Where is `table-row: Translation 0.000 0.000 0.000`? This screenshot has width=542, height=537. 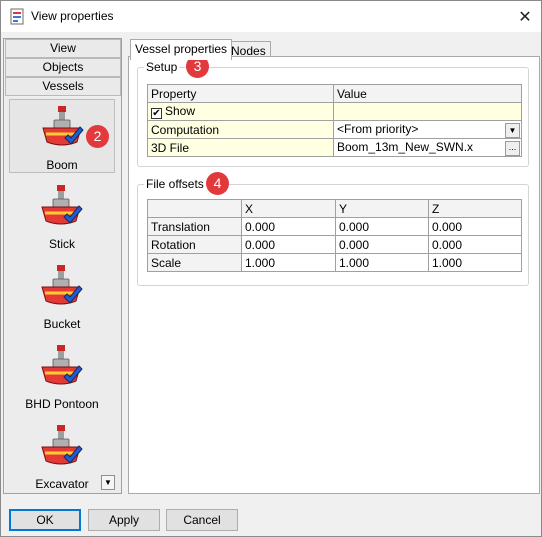 table-row: Translation 0.000 0.000 0.000 is located at coordinates (334, 226).